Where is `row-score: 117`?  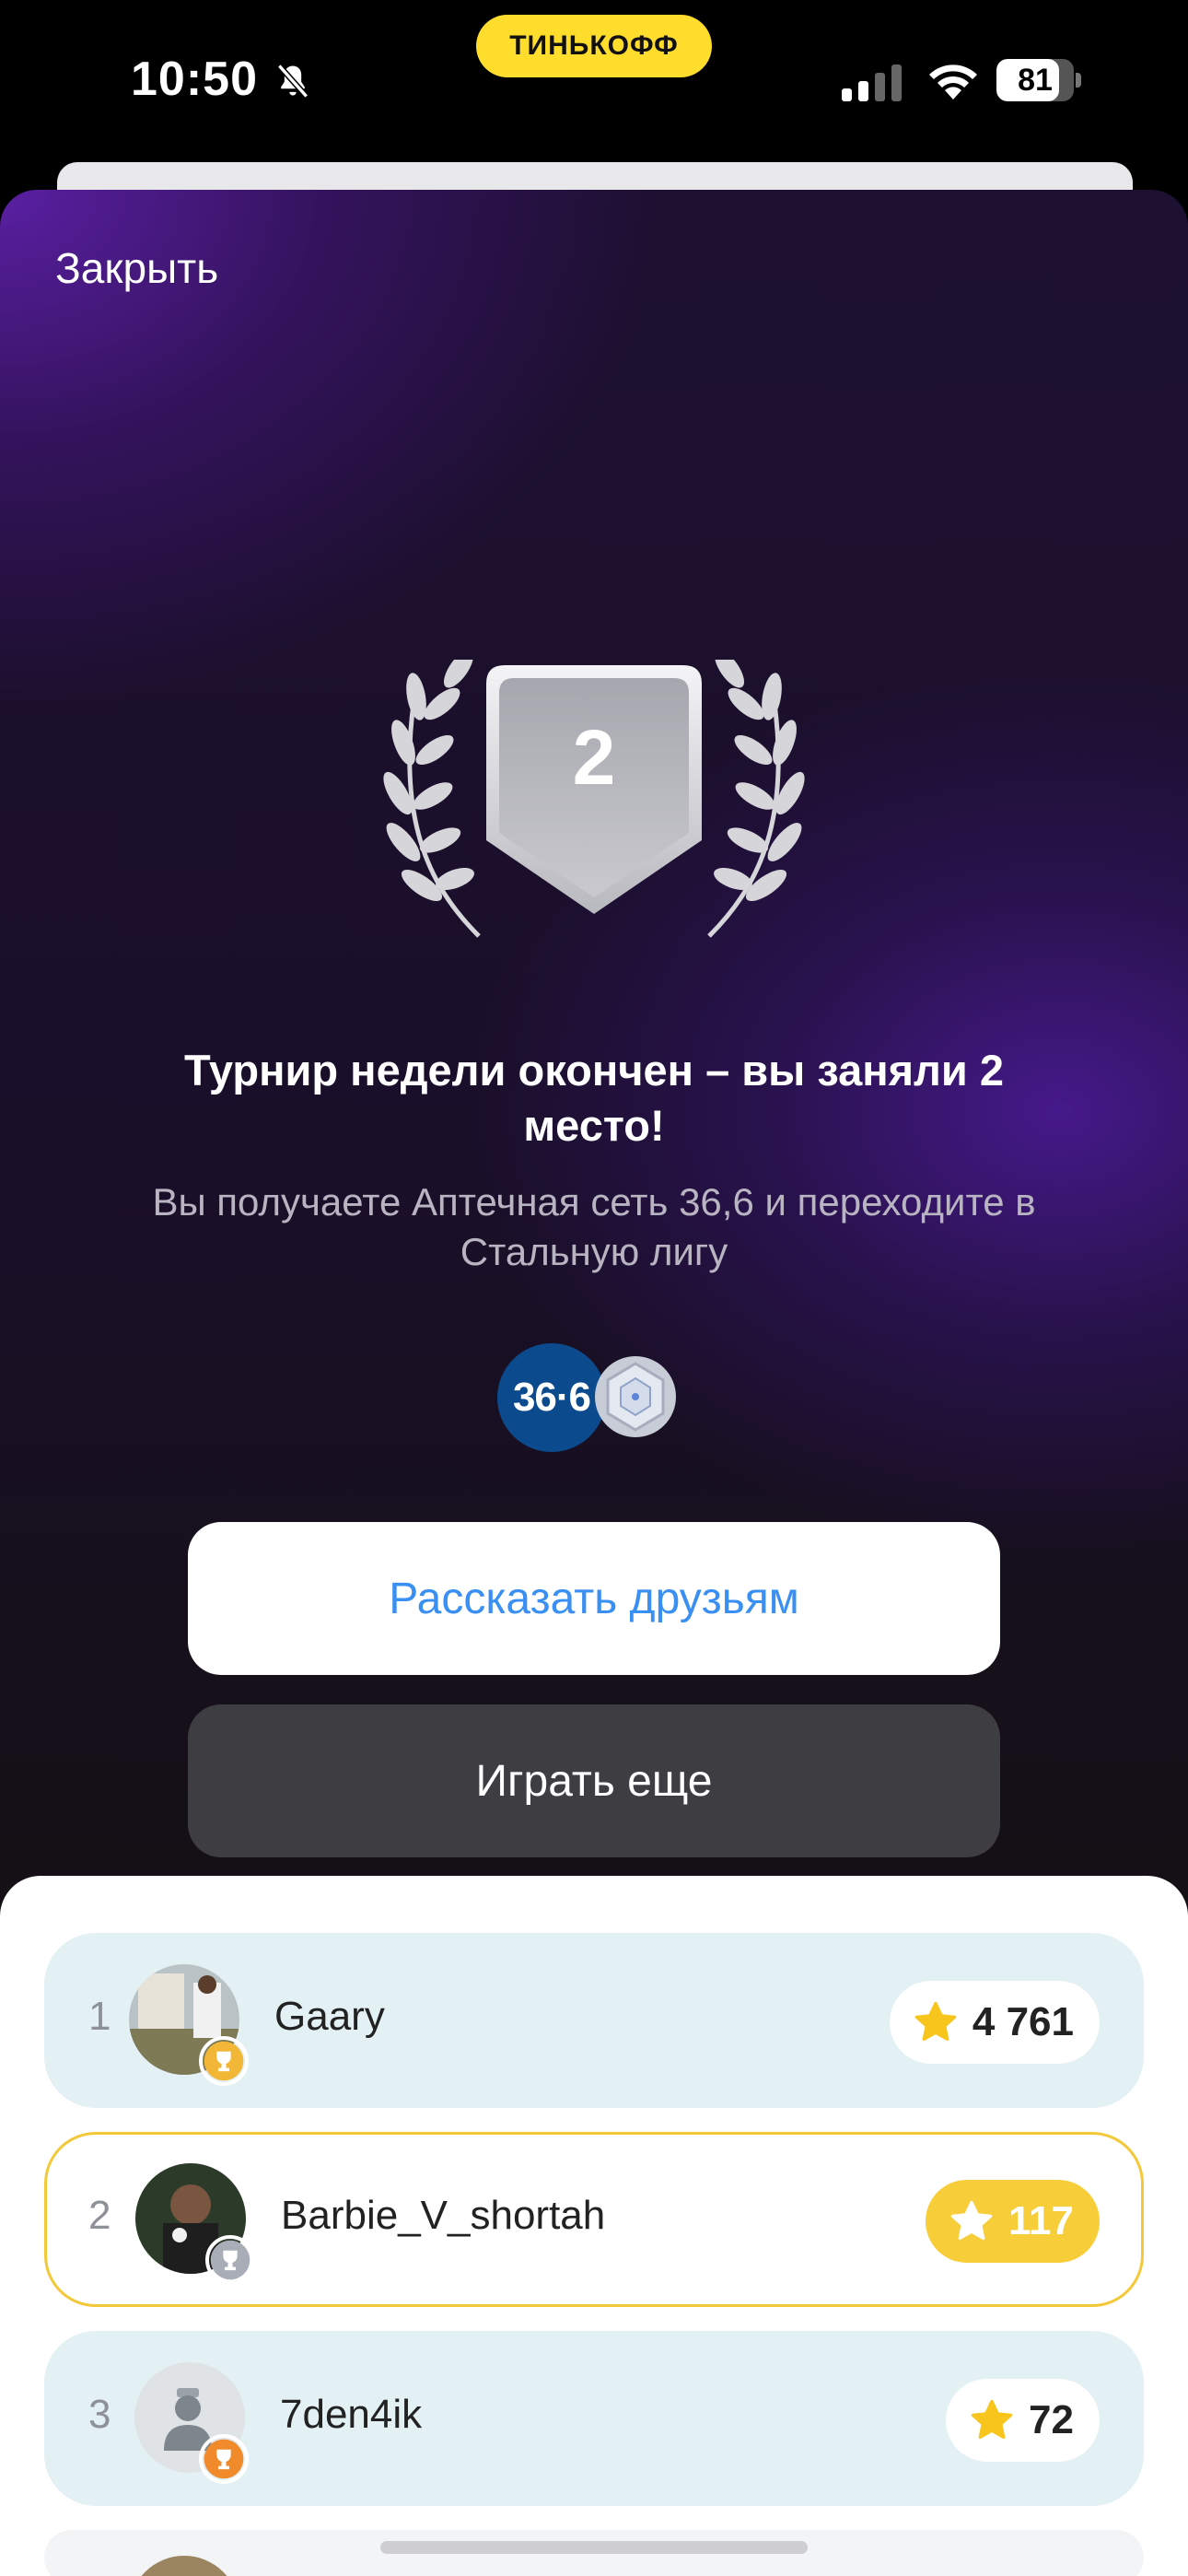 row-score: 117 is located at coordinates (1013, 2221).